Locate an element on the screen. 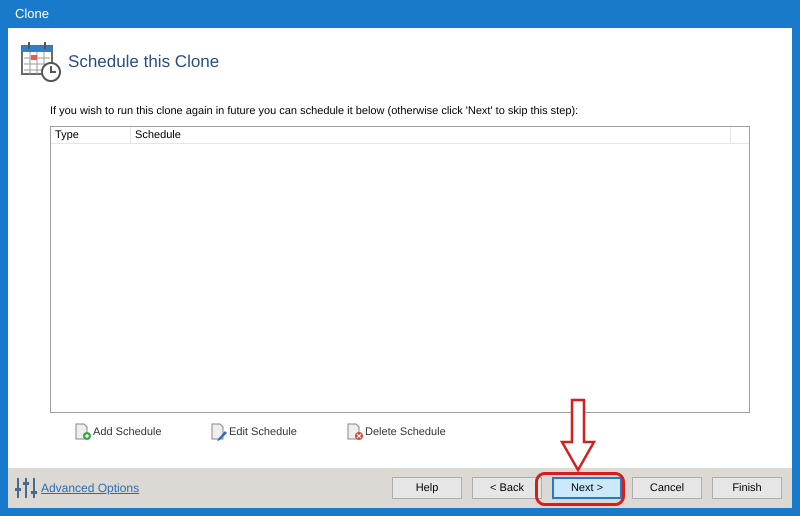 The height and width of the screenshot is (516, 800). window-title: Clone is located at coordinates (32, 14).